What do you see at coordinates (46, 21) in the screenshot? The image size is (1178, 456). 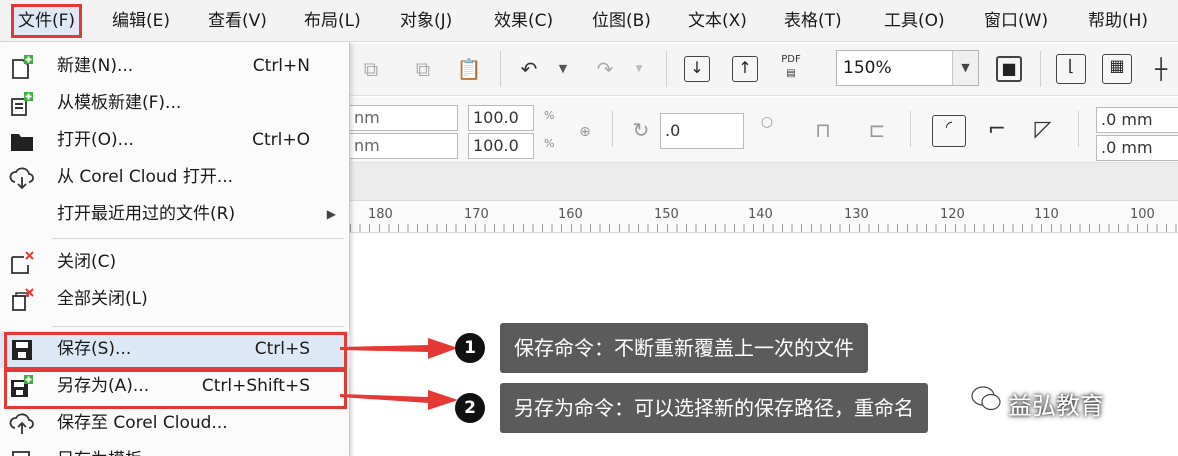 I see `menu-file: 文件(F)` at bounding box center [46, 21].